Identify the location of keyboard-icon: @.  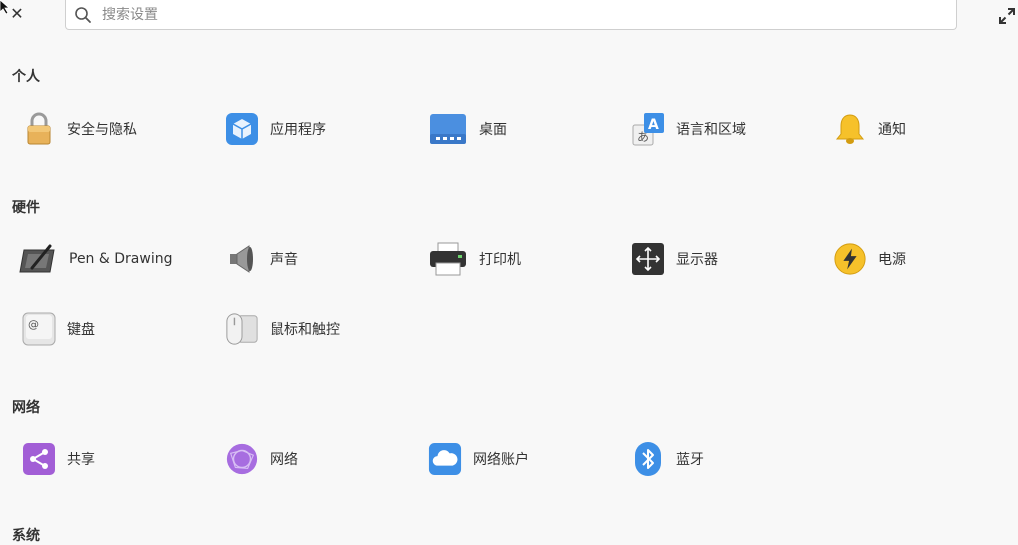
(39, 329).